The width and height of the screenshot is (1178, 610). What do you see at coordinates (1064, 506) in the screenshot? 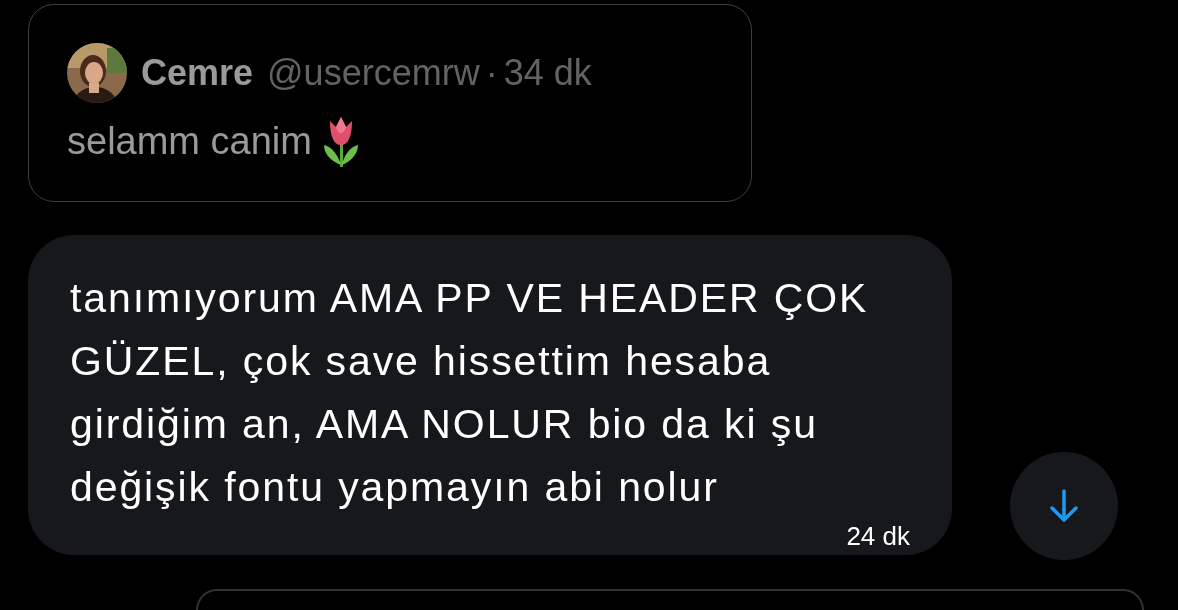
I see `down-arrow-icon` at bounding box center [1064, 506].